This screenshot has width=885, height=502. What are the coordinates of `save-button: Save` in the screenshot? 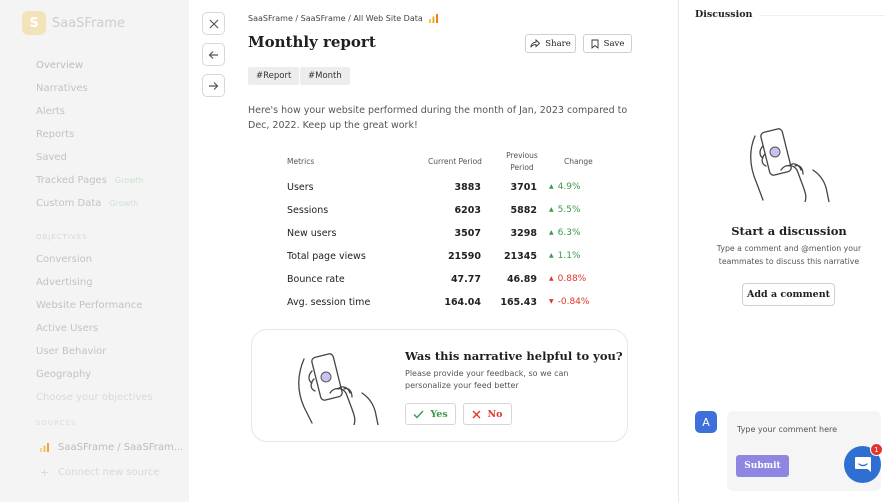 It's located at (607, 43).